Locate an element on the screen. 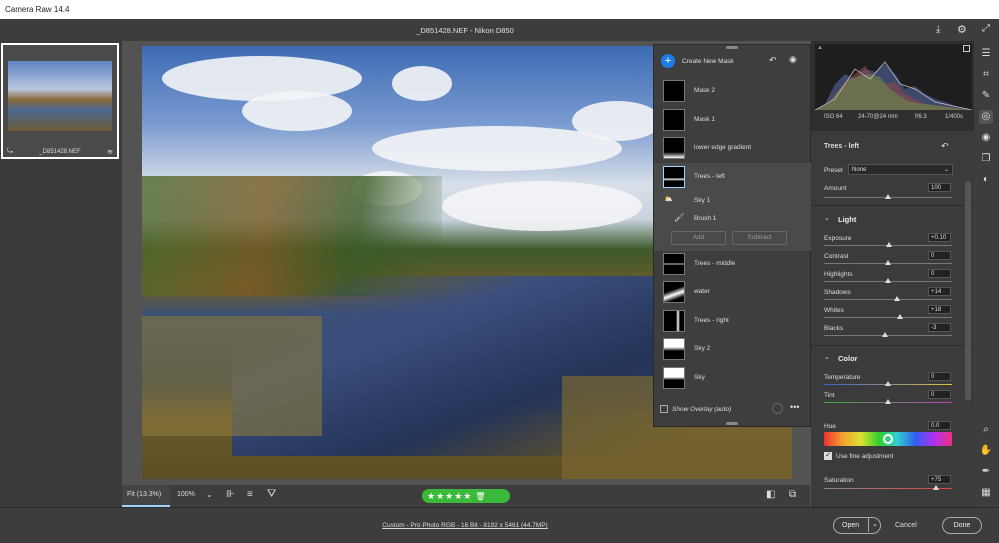 This screenshot has height=543, width=999. masking-icon: ◎ is located at coordinates (986, 117).